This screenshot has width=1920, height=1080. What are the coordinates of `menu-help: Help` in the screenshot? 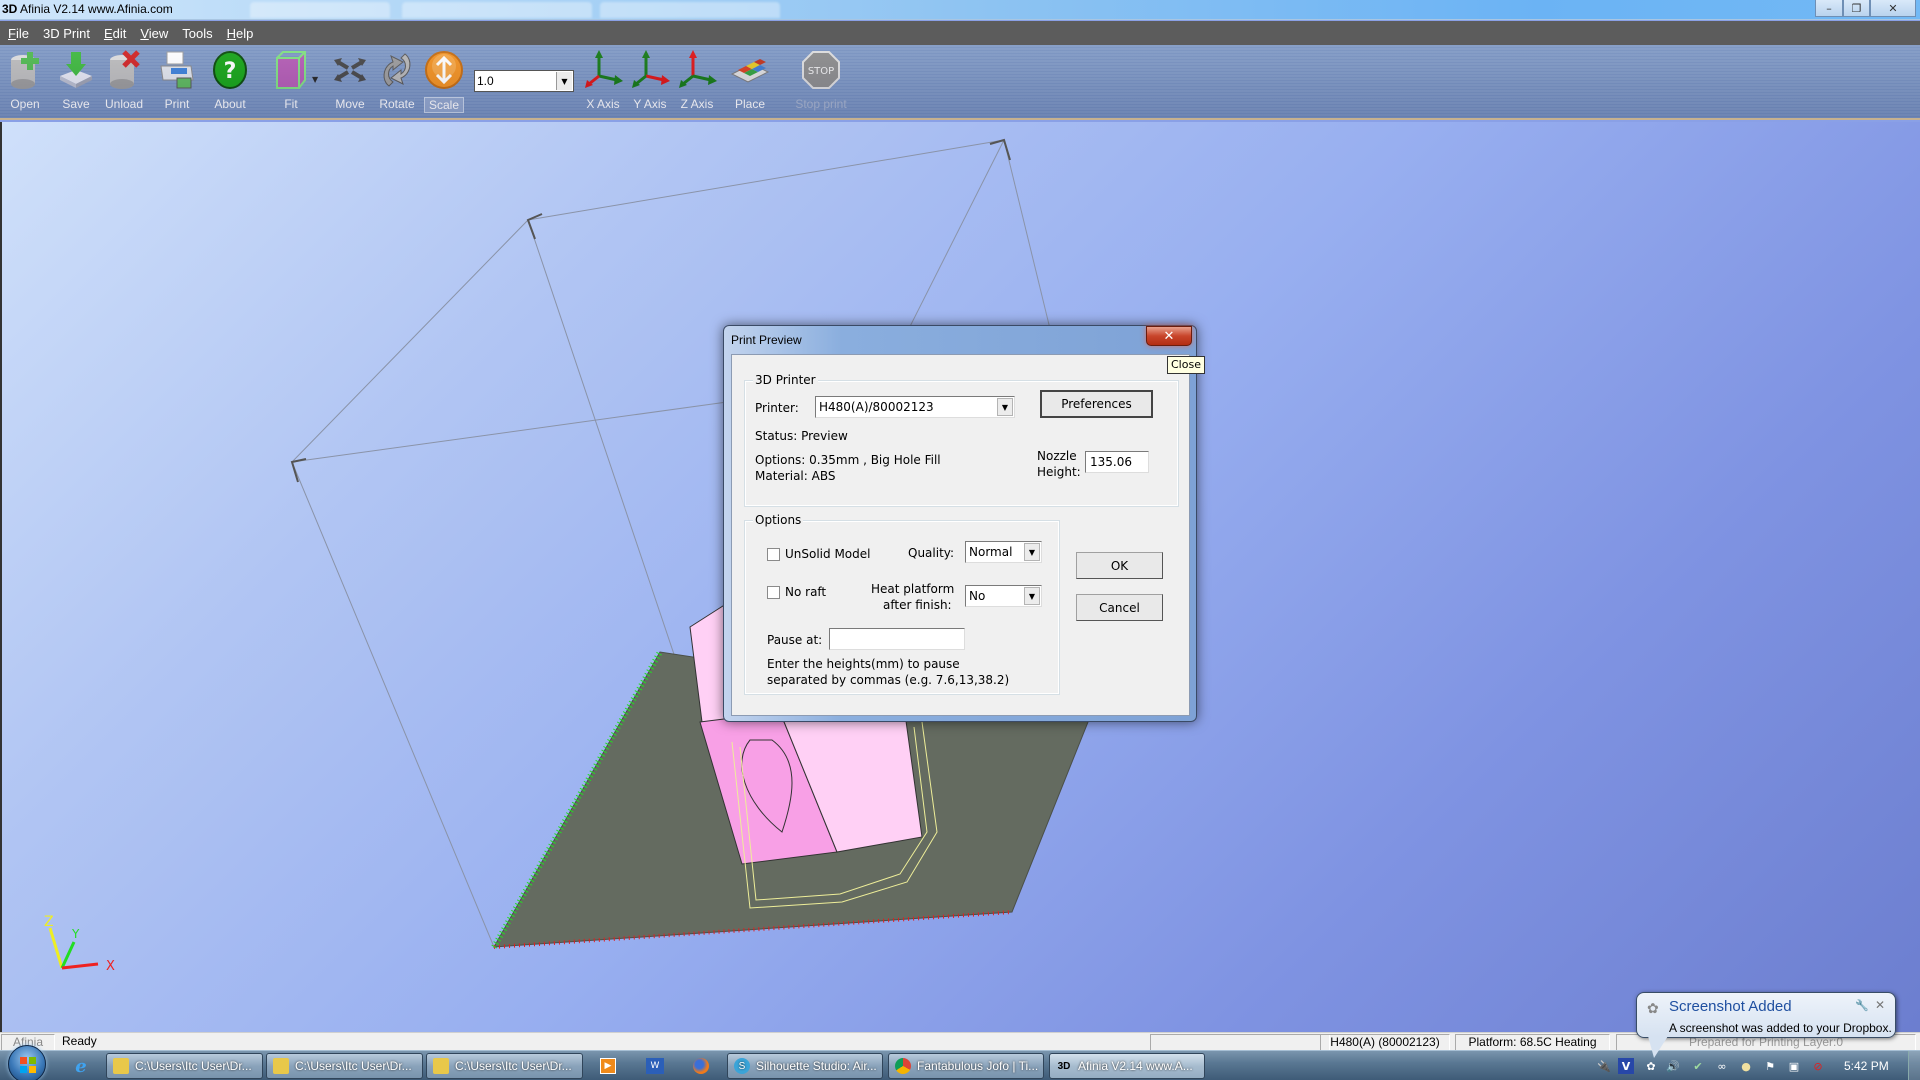 It's located at (240, 33).